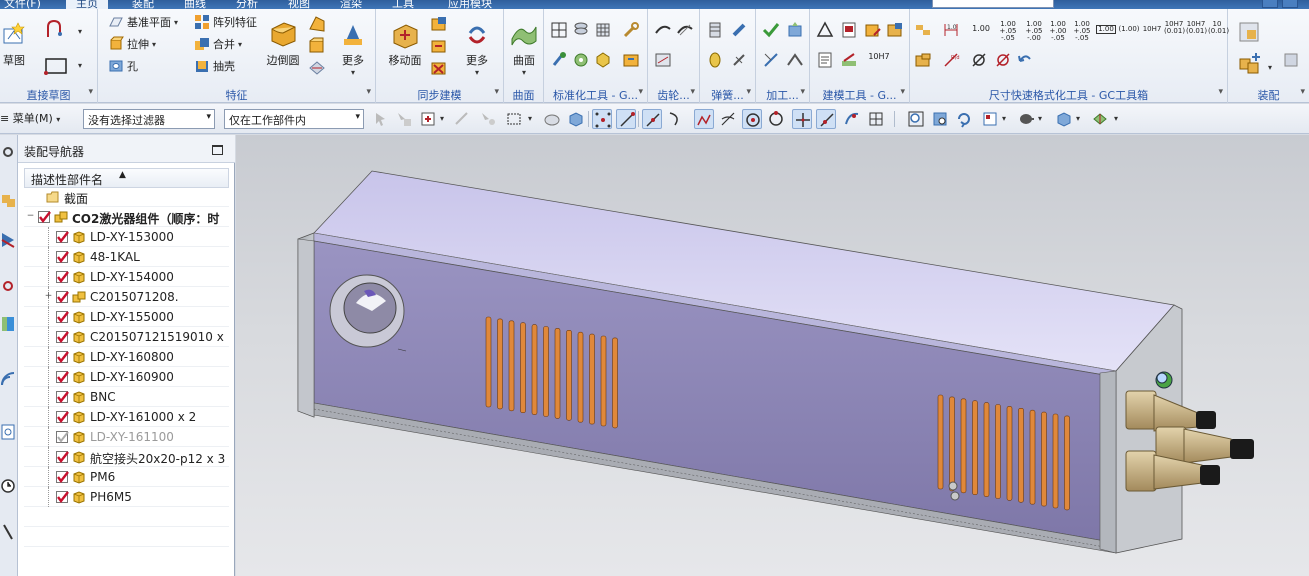  I want to click on rotate-view-icon, so click(964, 119).